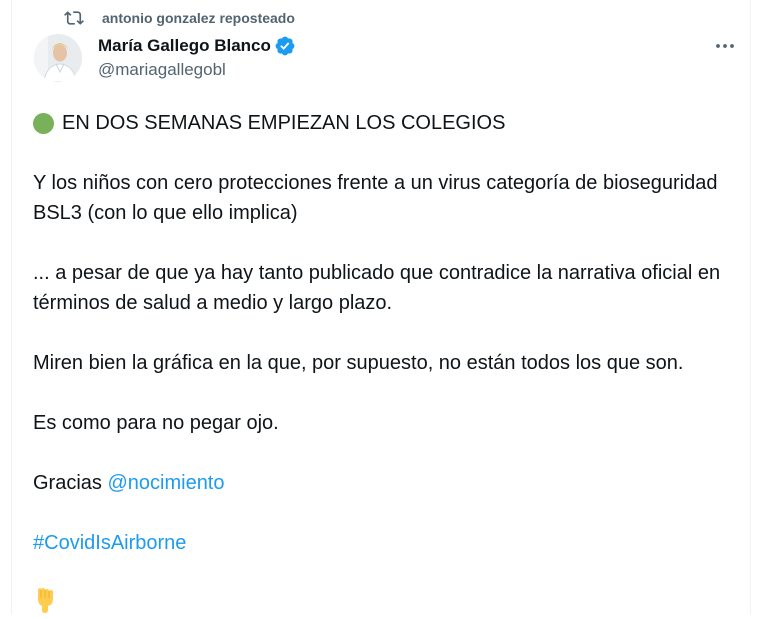  I want to click on post-thanks-line: Gracias @nocimiento, so click(389, 483).